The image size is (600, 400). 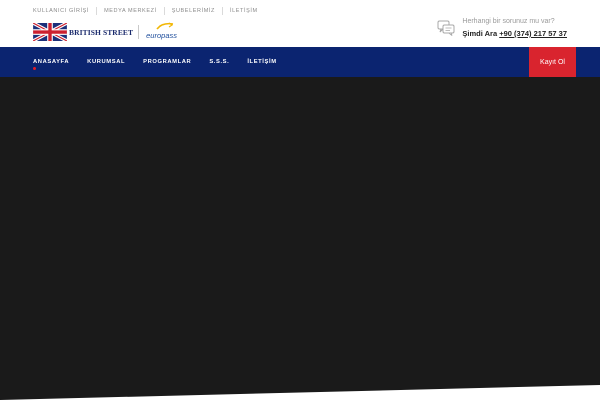 What do you see at coordinates (552, 62) in the screenshot?
I see `register-button: Kayıt Ol` at bounding box center [552, 62].